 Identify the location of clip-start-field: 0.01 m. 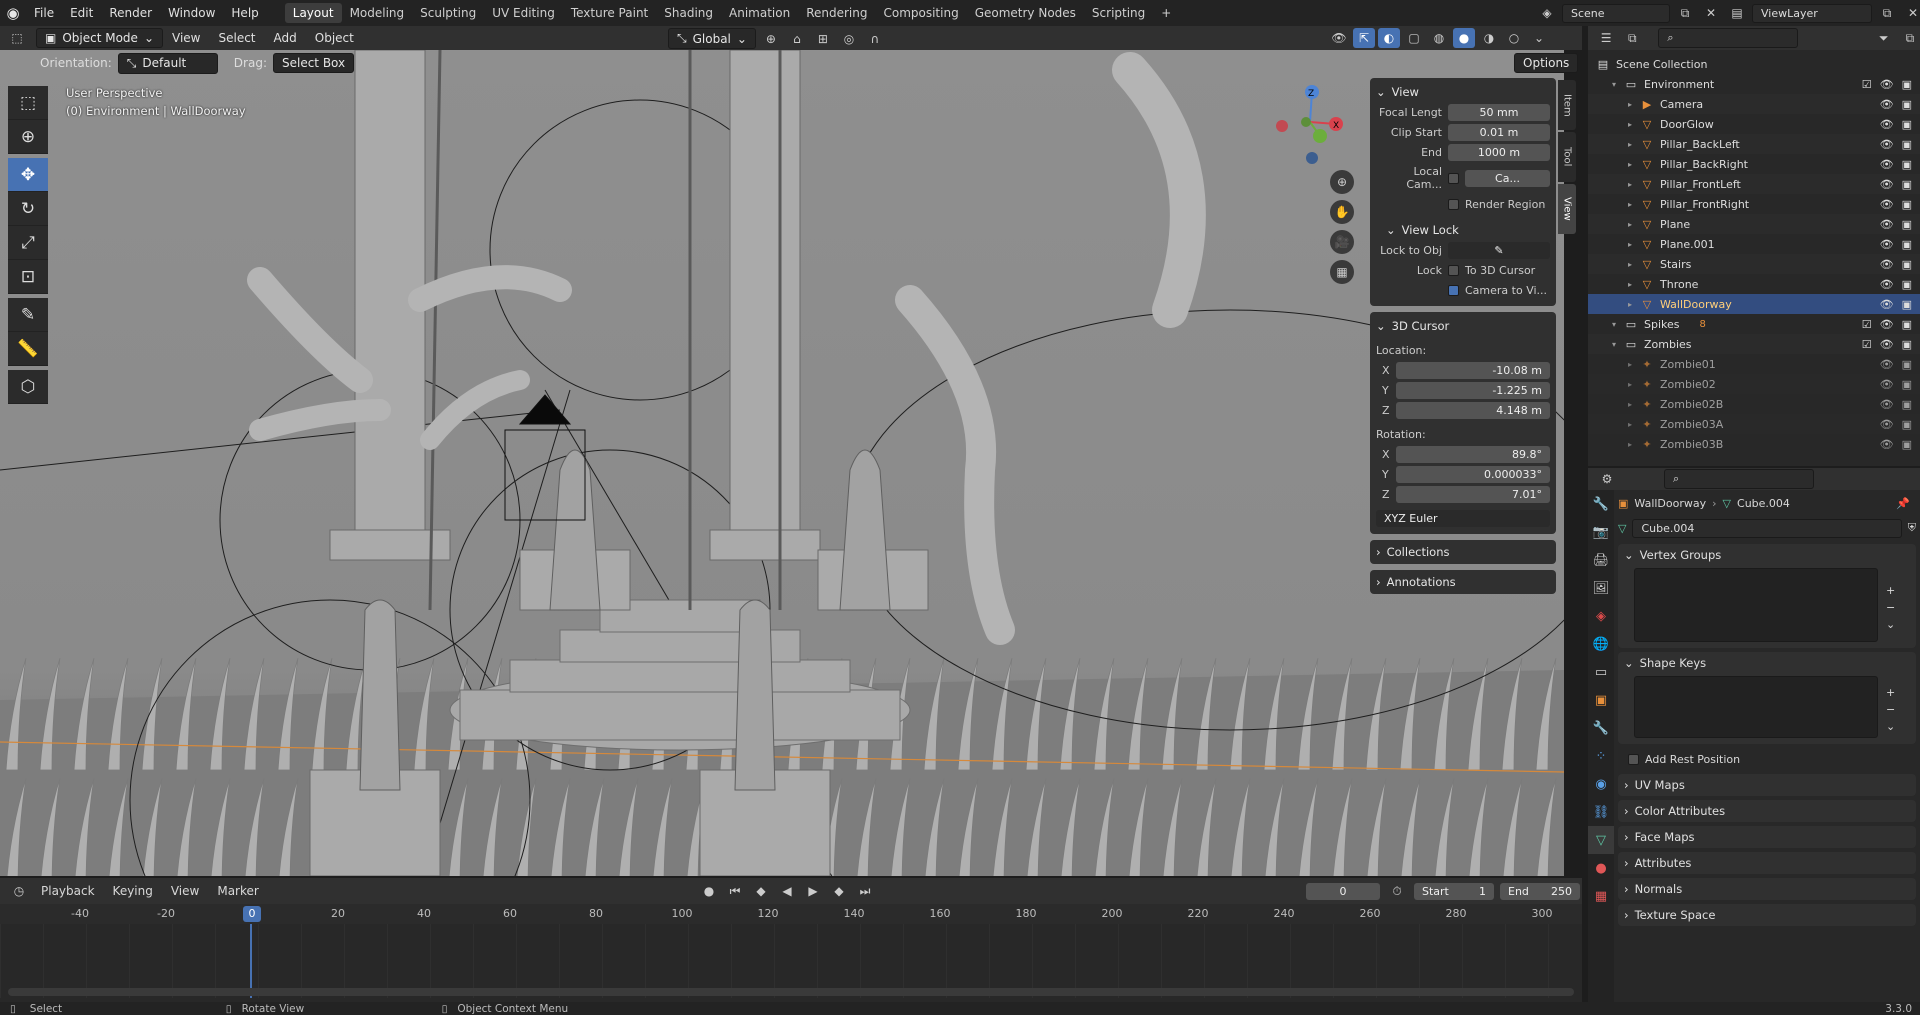
(1499, 132).